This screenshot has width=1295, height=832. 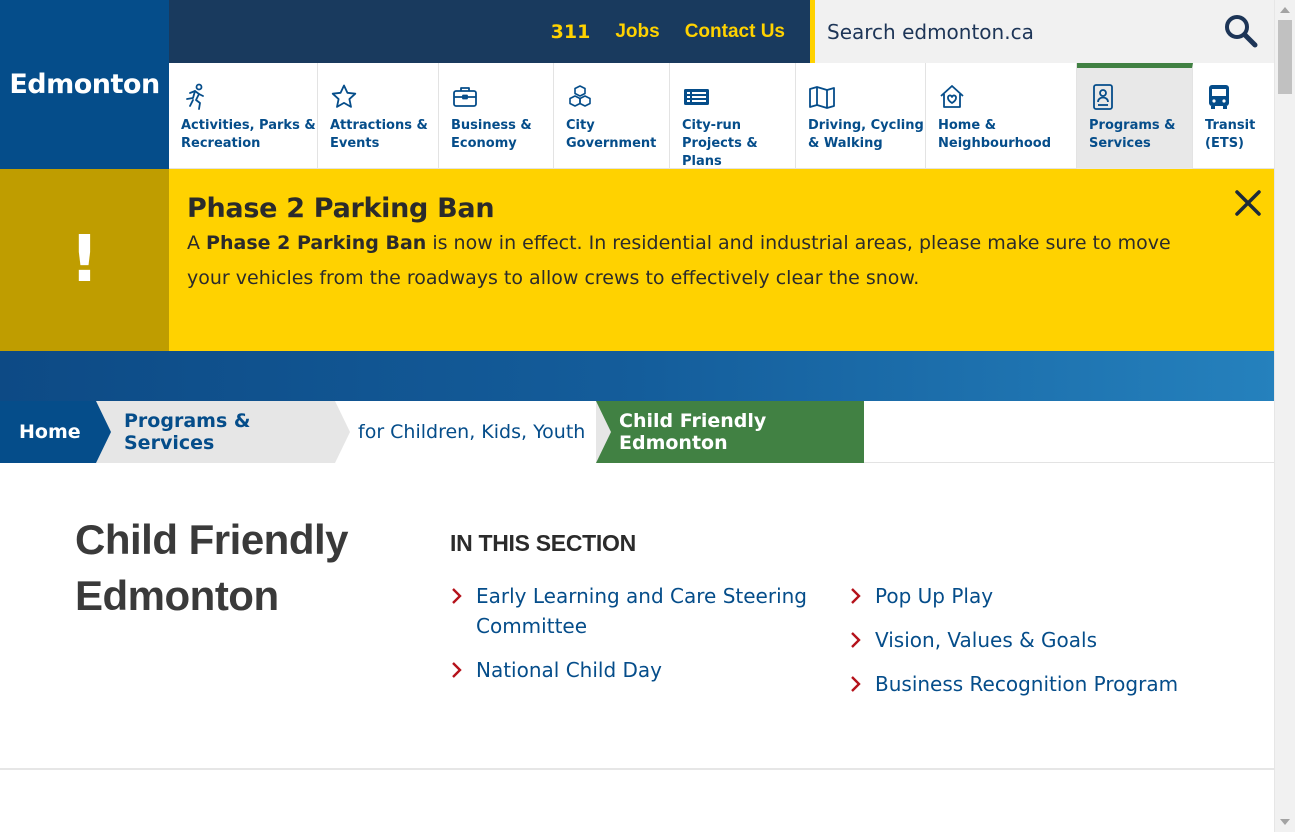 What do you see at coordinates (379, 134) in the screenshot?
I see `nav-label: Attractions & Events` at bounding box center [379, 134].